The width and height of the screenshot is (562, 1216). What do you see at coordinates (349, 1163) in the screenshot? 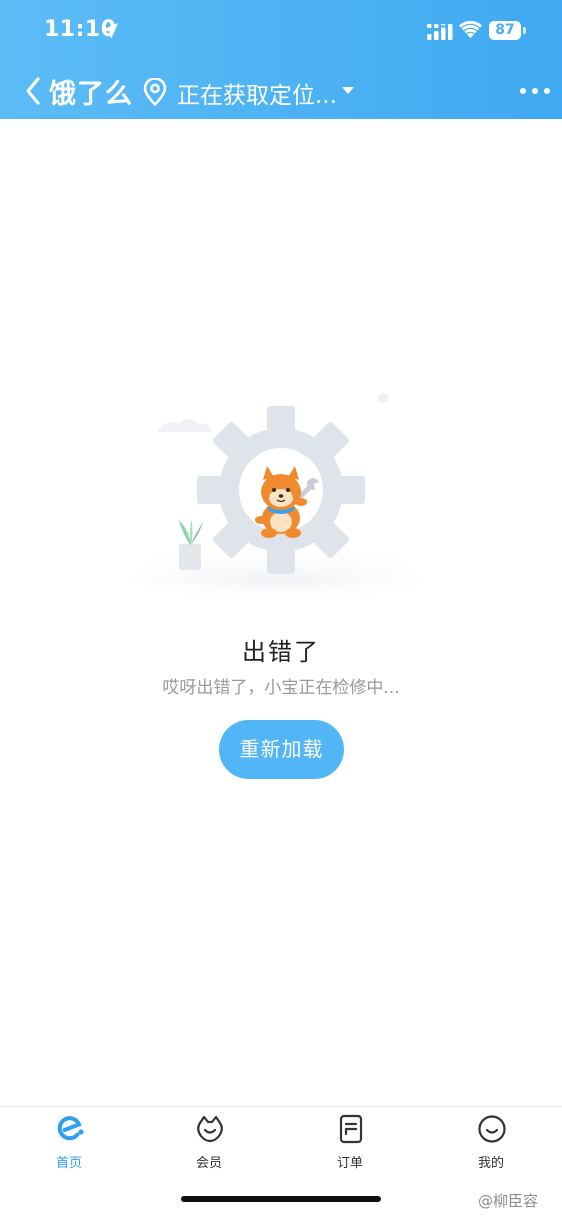
I see `tab-label-orders: 订单` at bounding box center [349, 1163].